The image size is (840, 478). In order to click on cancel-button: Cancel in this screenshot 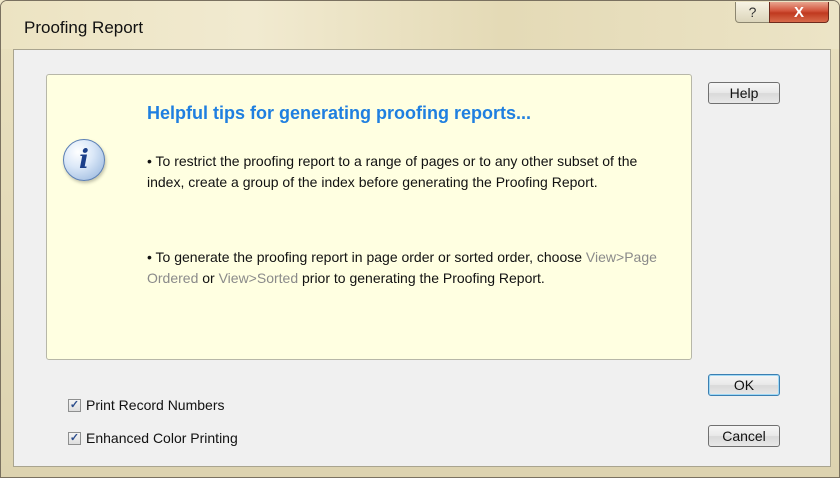, I will do `click(744, 436)`.